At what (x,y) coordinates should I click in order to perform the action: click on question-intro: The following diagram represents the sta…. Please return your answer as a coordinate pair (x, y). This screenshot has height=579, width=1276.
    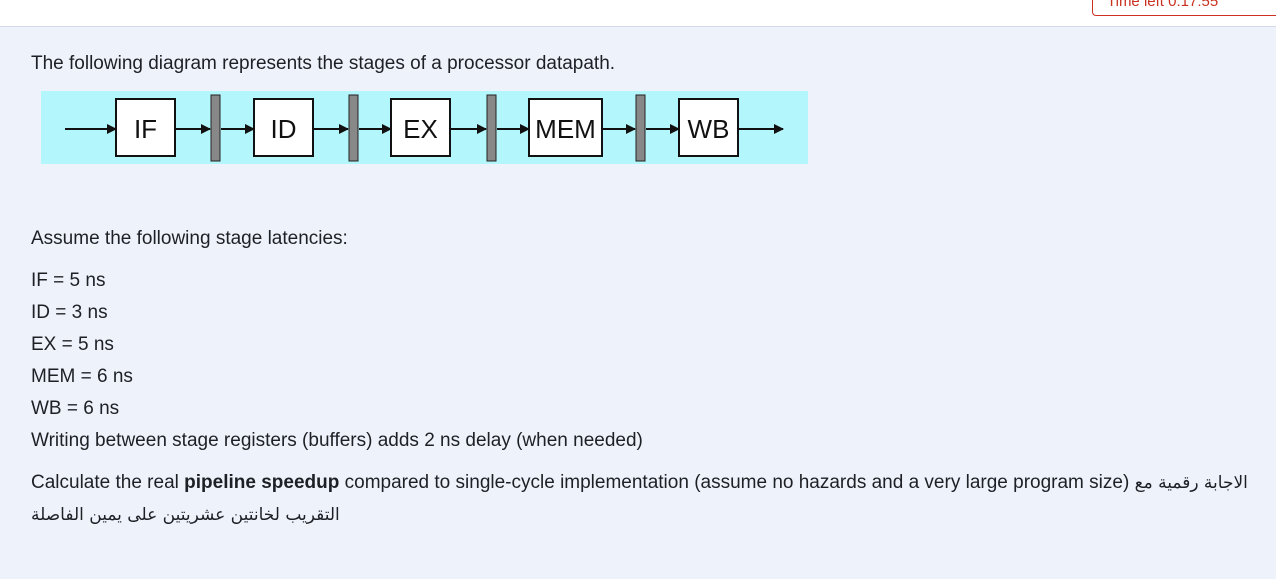
    Looking at the image, I should click on (323, 63).